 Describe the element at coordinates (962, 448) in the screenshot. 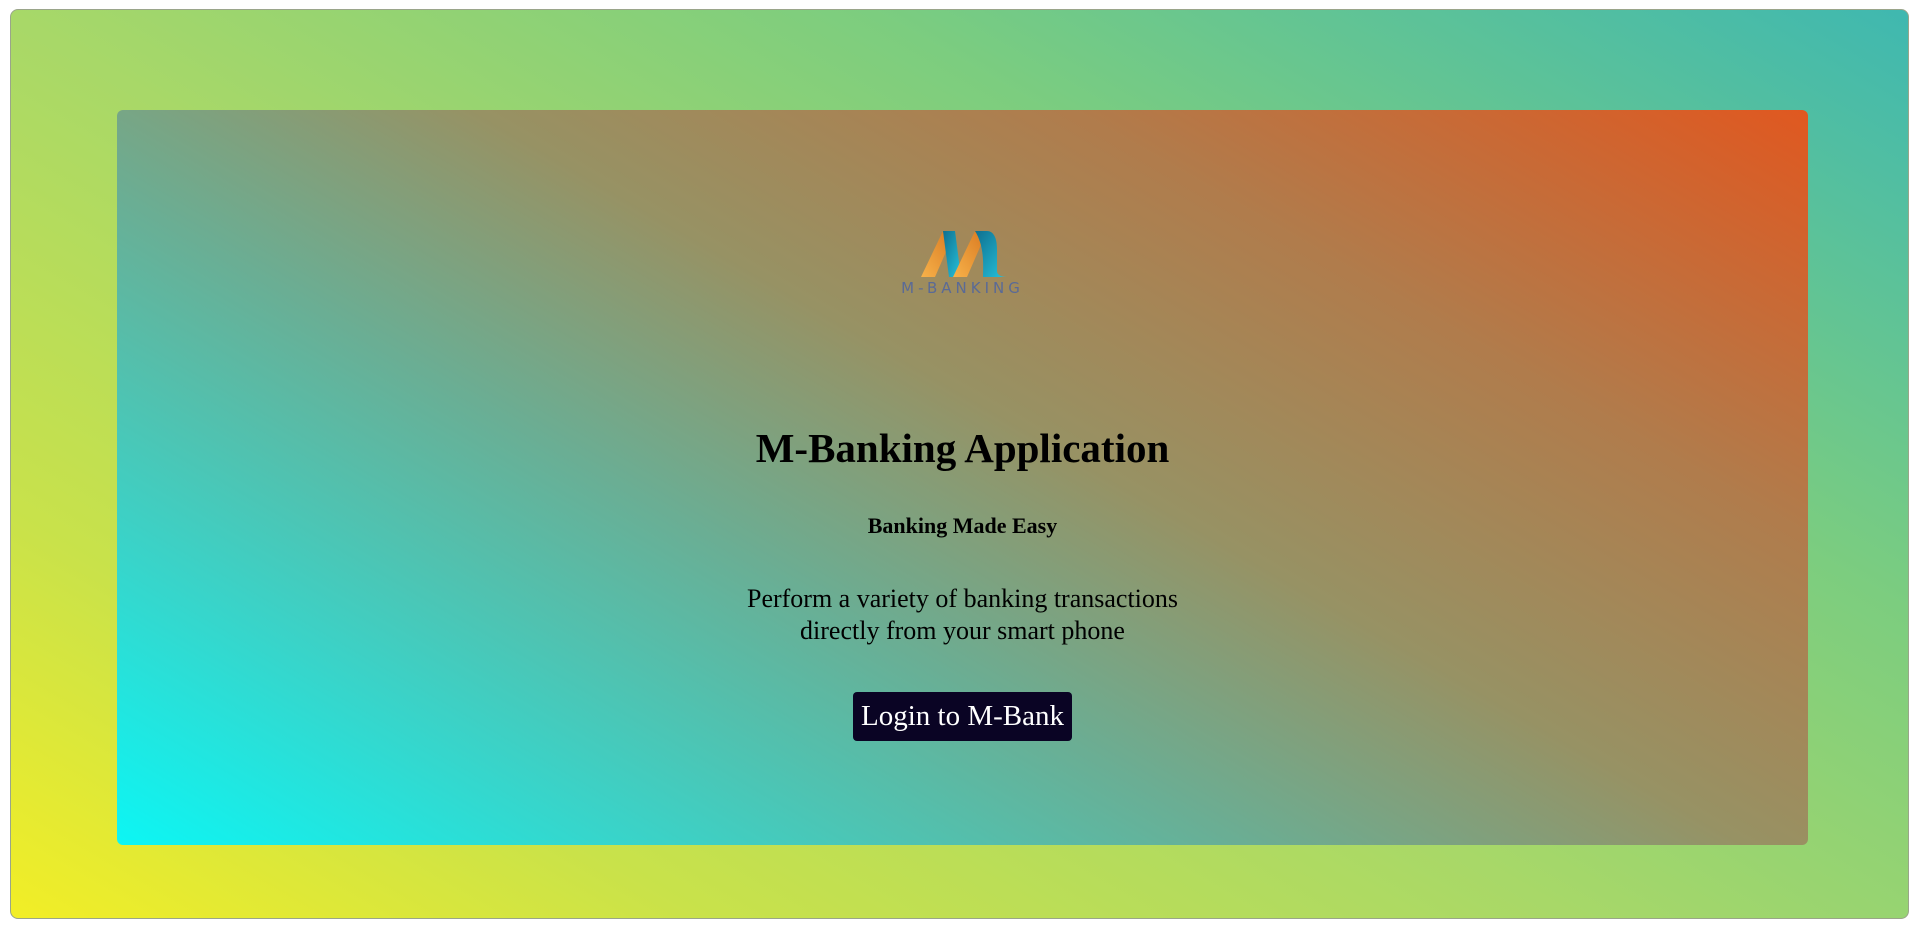

I see `page-title: M-Banking Application` at that location.